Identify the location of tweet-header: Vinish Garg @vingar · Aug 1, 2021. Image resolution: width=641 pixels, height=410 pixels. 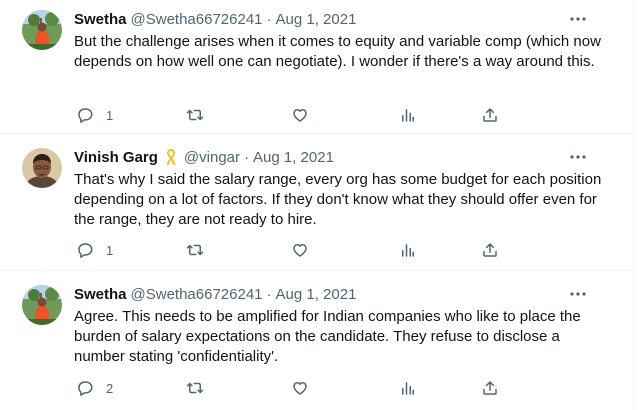
(204, 157).